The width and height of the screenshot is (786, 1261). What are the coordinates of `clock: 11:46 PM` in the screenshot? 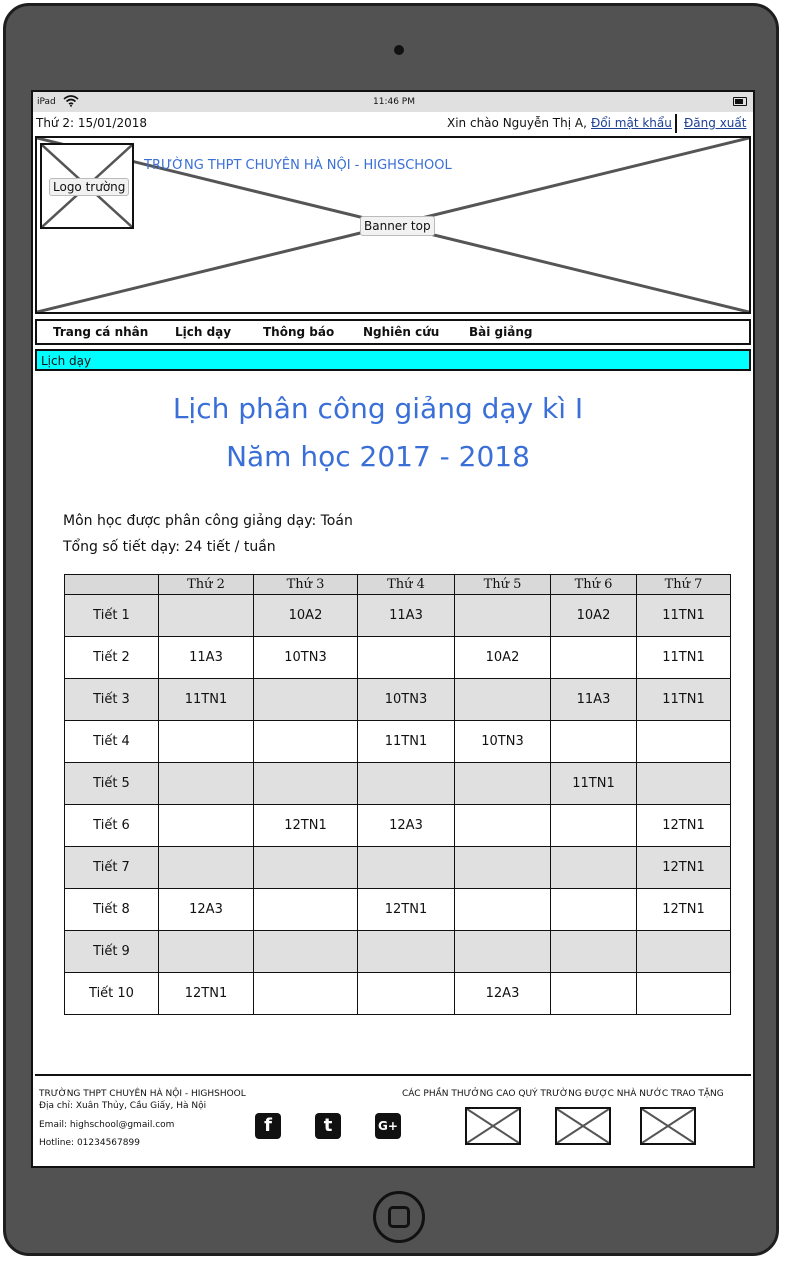 It's located at (394, 102).